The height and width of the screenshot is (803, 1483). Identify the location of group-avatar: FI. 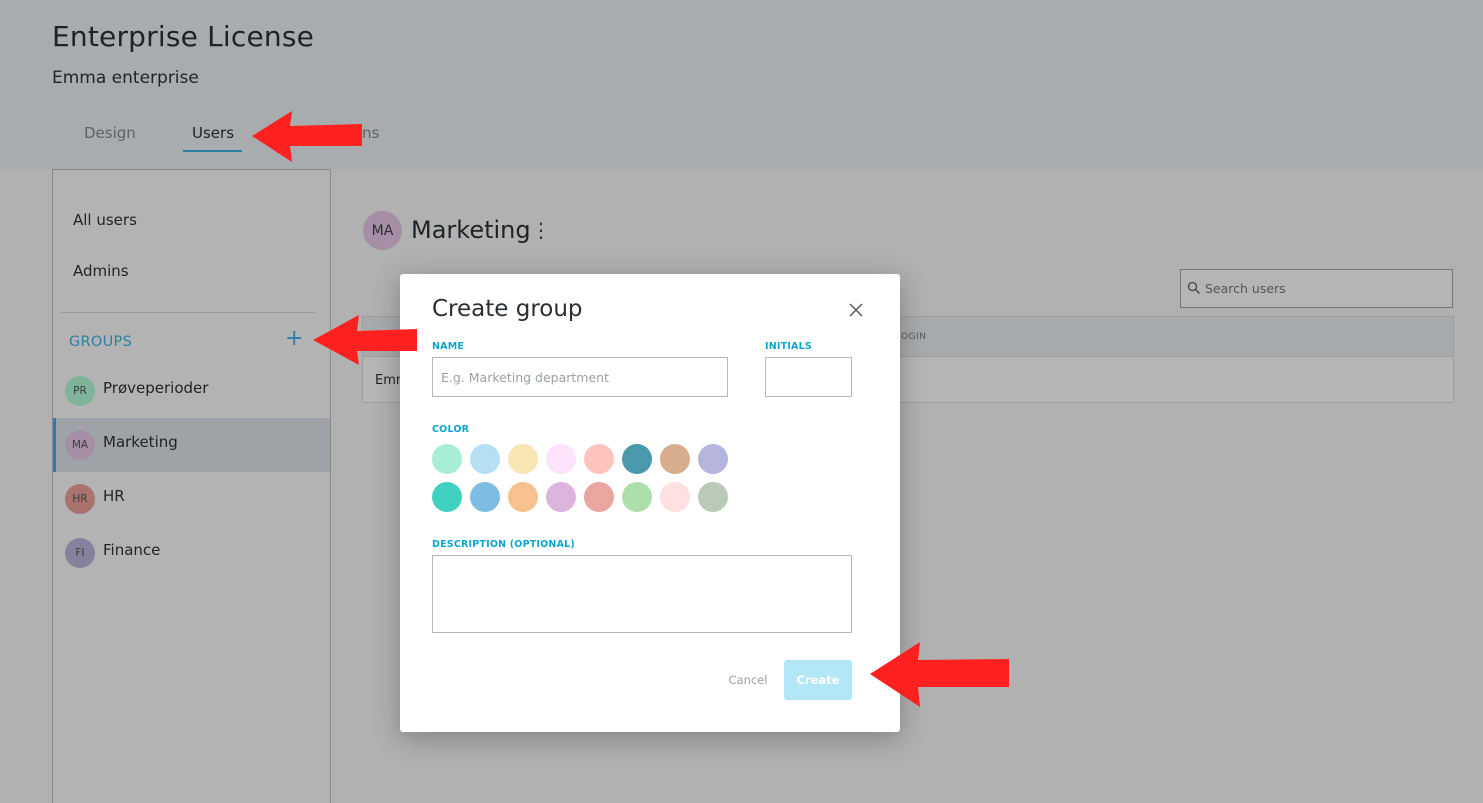
(80, 553).